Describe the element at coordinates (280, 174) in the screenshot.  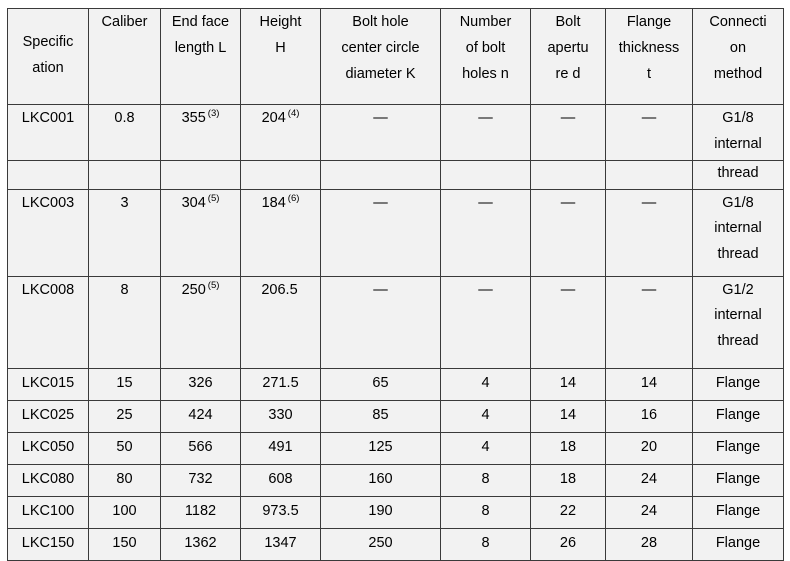
I see `cell-height` at that location.